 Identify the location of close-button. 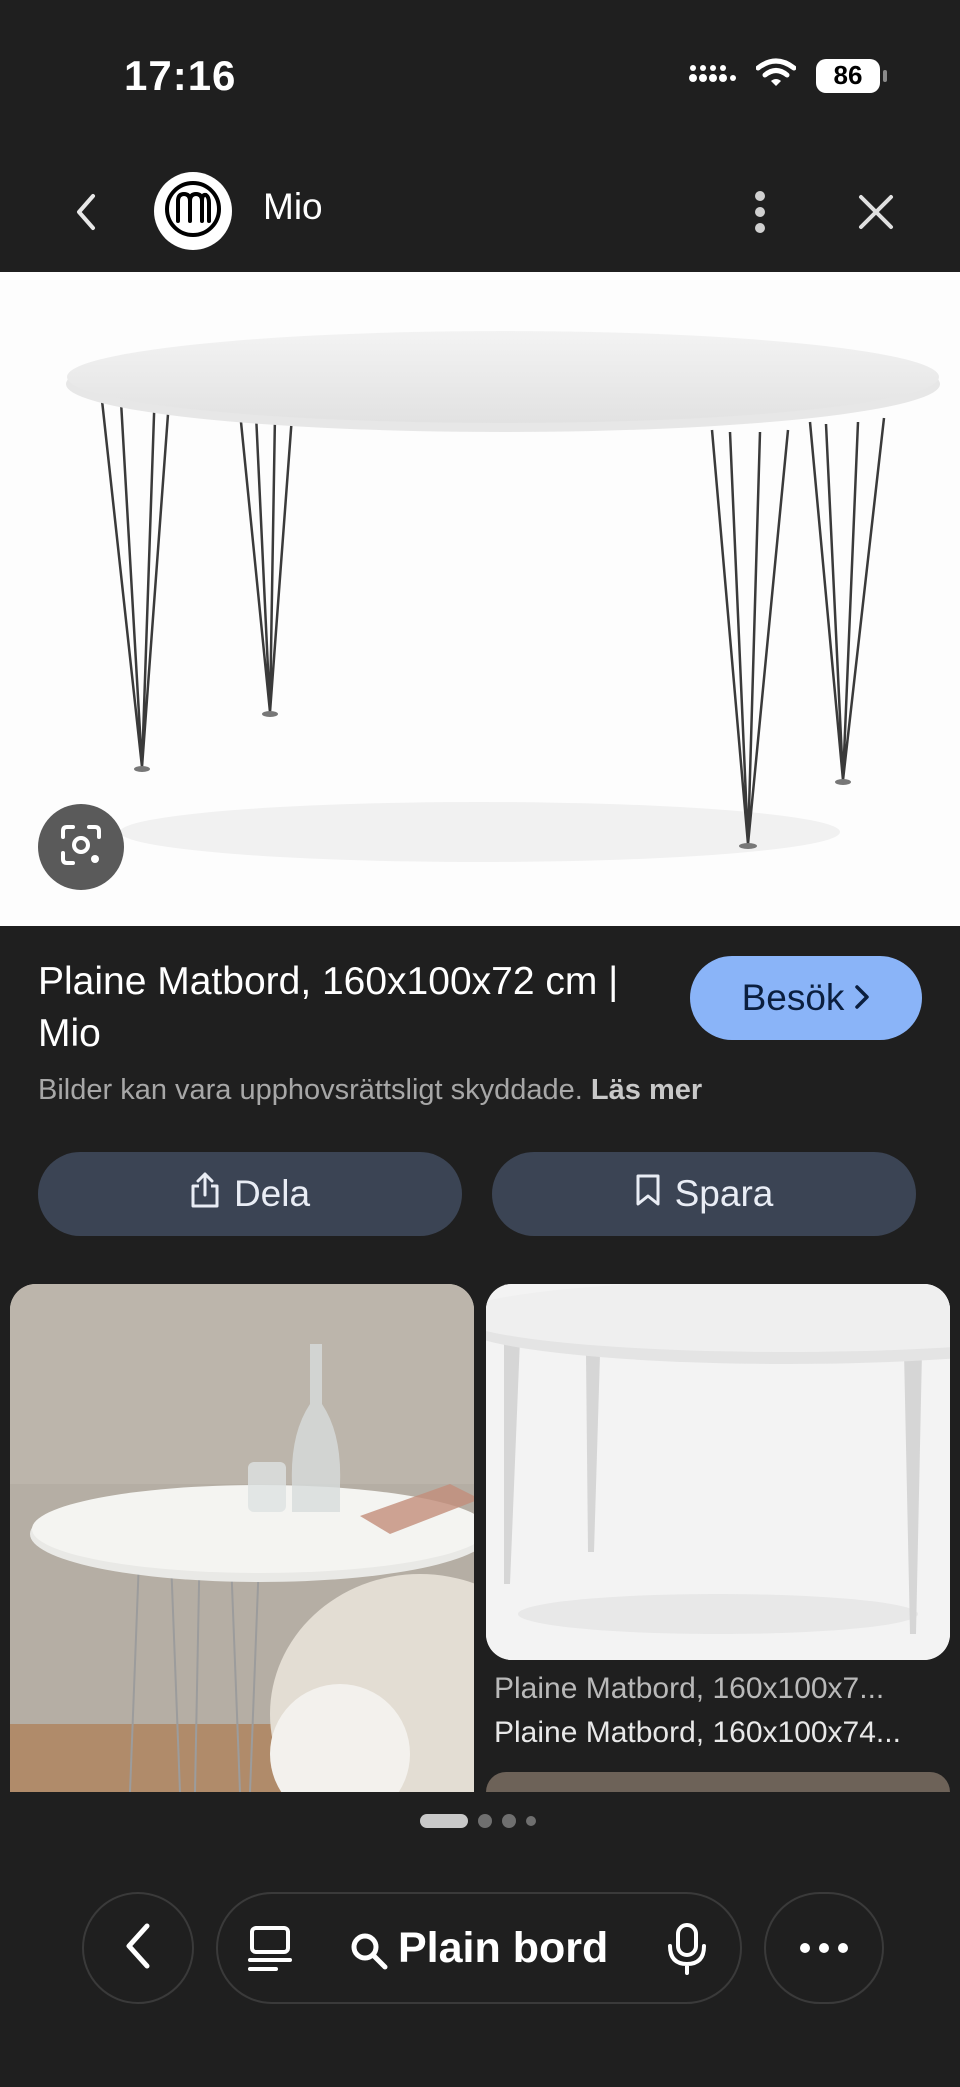
(876, 214).